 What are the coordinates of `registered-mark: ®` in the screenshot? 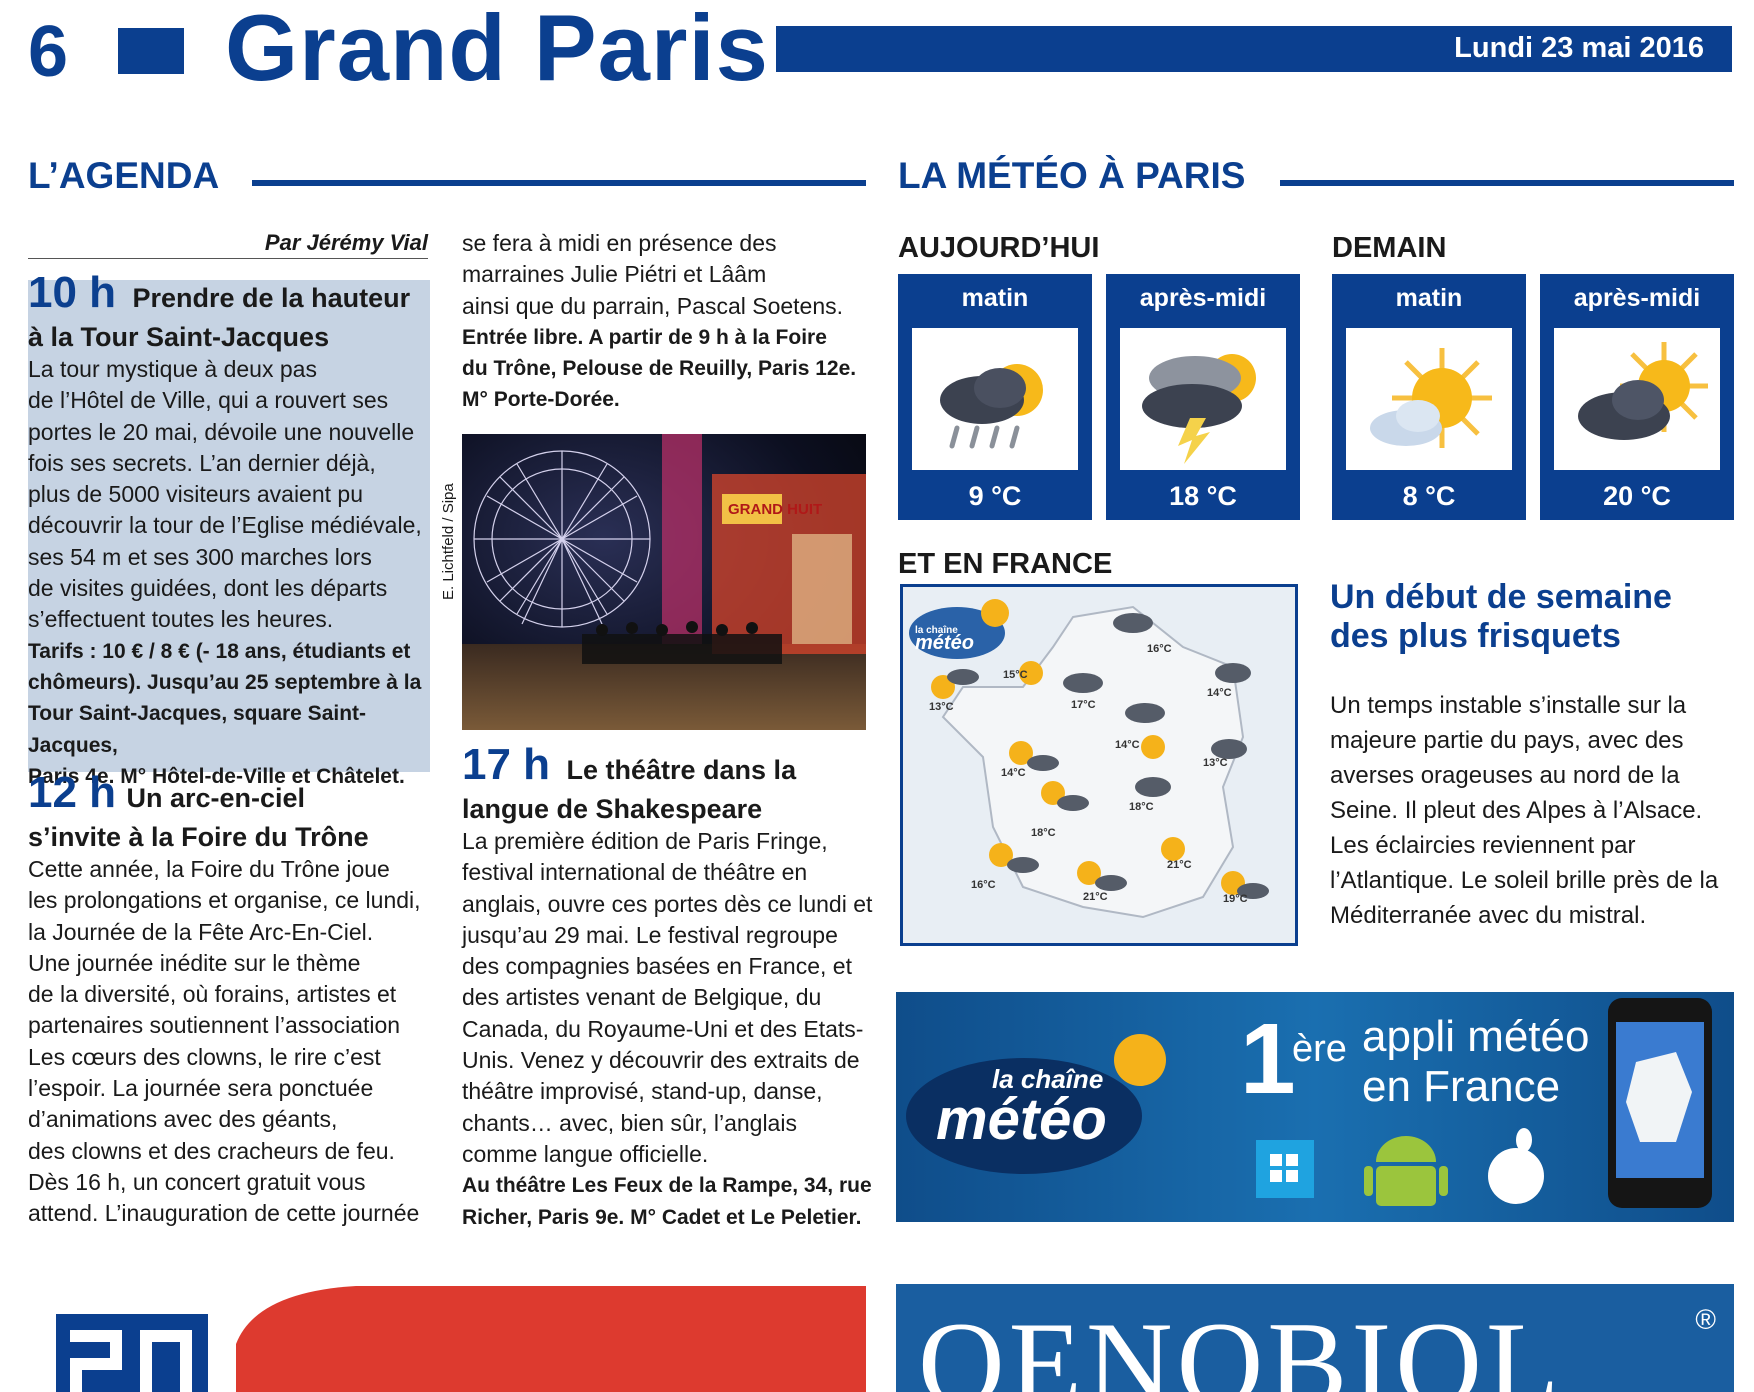 It's located at (1705, 1319).